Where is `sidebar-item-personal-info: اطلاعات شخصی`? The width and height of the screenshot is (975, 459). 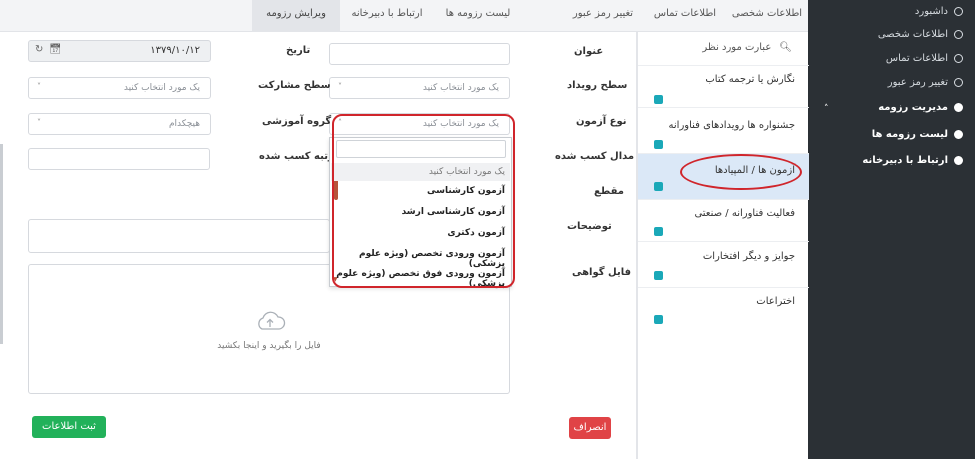
sidebar-item-personal-info: اطلاعات شخصی is located at coordinates (920, 34).